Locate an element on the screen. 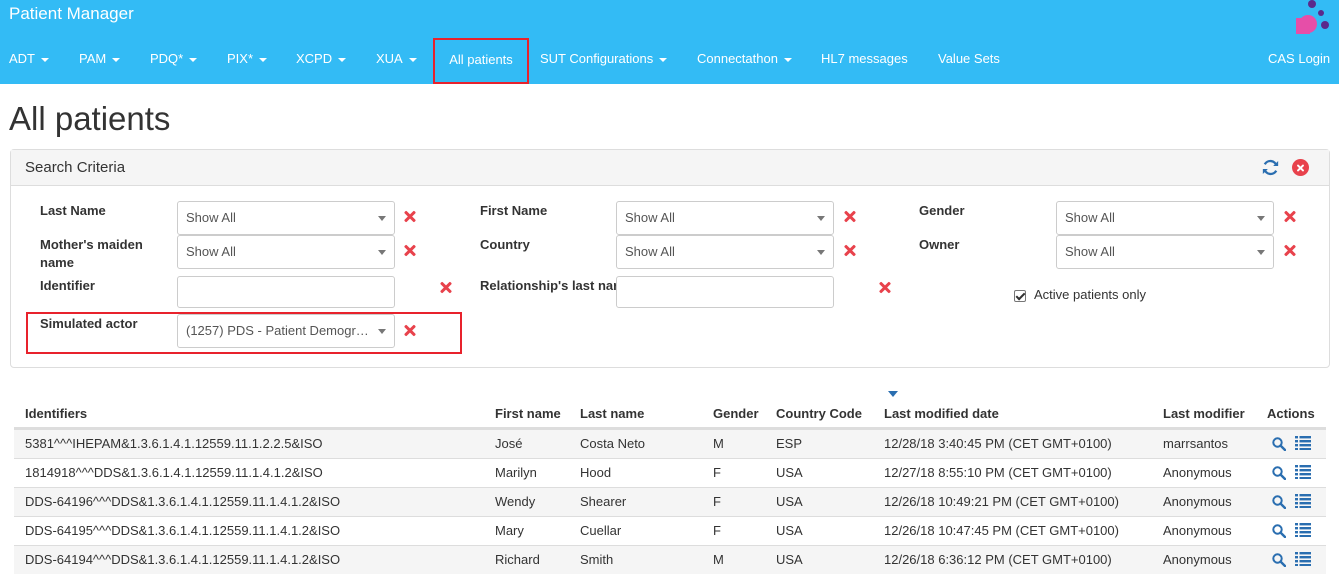 The width and height of the screenshot is (1339, 574). col-identifiers: Identifiers is located at coordinates (56, 413).